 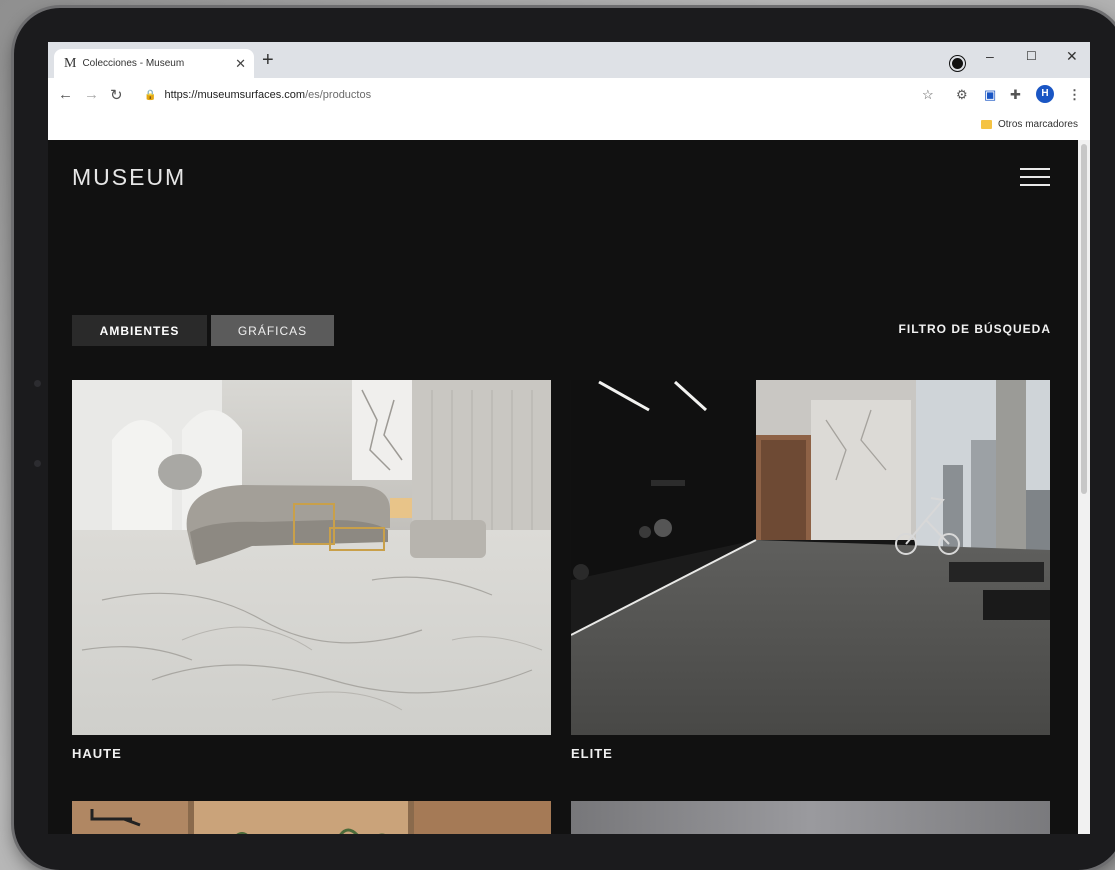 I want to click on collection-image-row2-left, so click(x=311, y=817).